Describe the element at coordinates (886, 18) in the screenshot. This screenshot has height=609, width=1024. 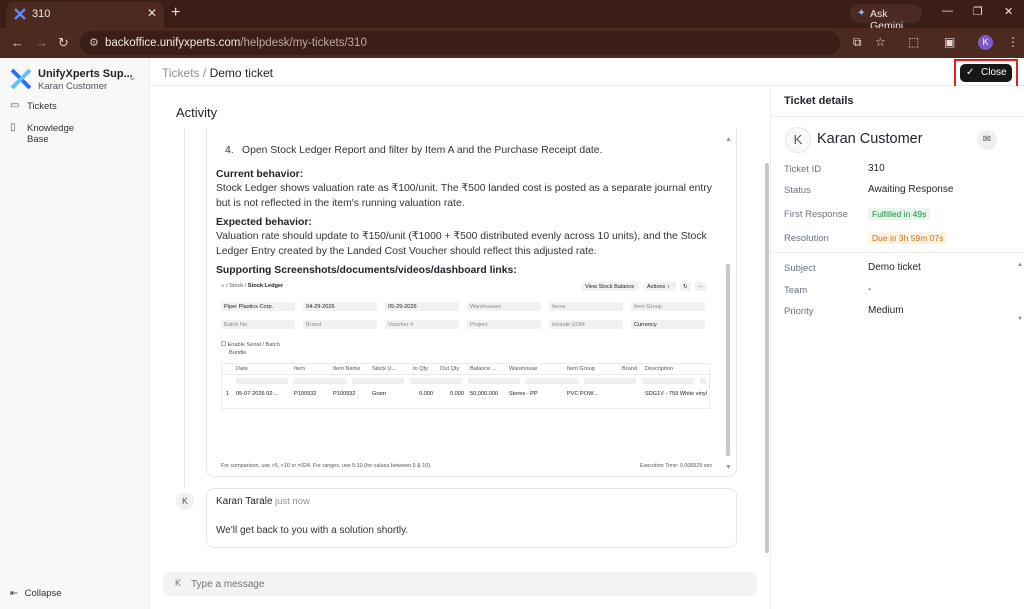
I see `ask-gemini-button: ✦ Ask Gemini` at that location.